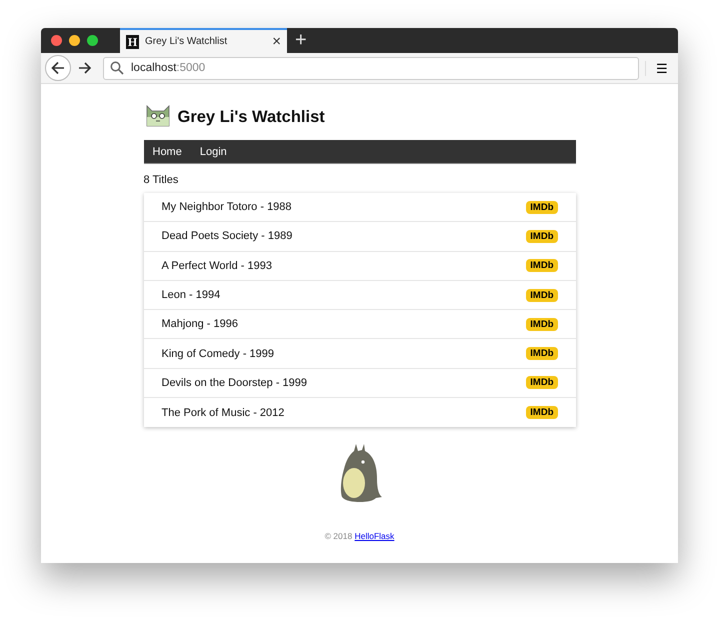 Image resolution: width=720 pixels, height=619 pixels. I want to click on movie-title: A Perfect World - 1993, so click(217, 266).